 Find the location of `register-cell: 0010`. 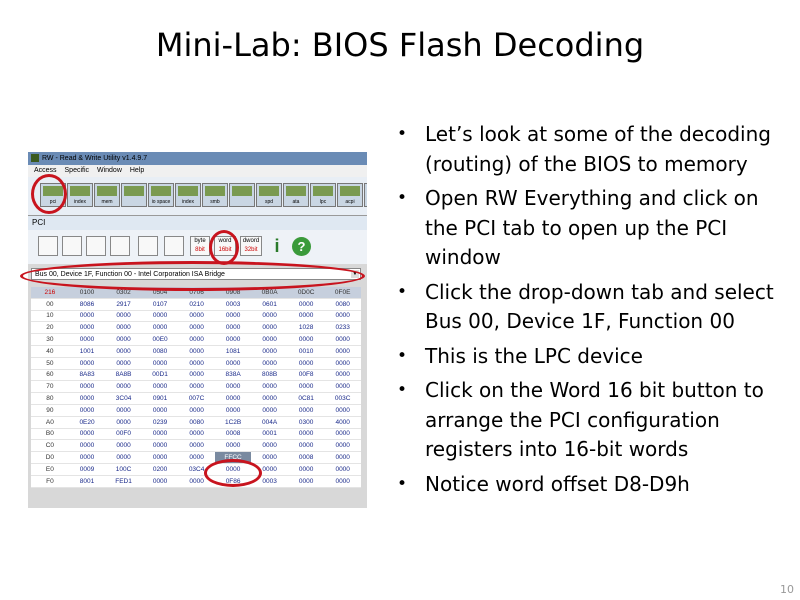

register-cell: 0010 is located at coordinates (306, 351).